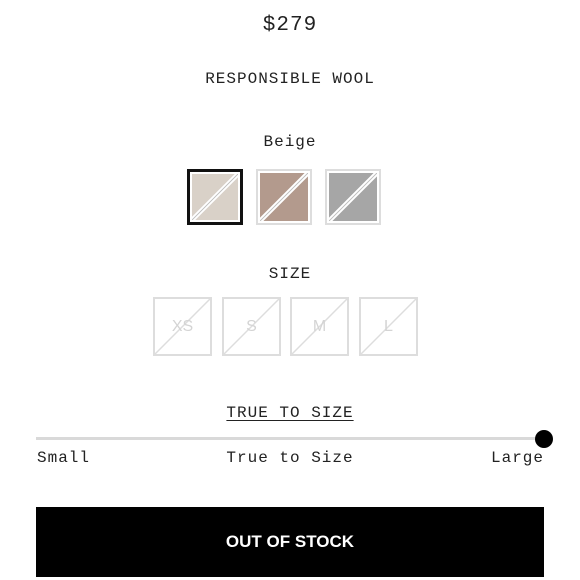 The image size is (580, 580). I want to click on swatch-beige, so click(215, 197).